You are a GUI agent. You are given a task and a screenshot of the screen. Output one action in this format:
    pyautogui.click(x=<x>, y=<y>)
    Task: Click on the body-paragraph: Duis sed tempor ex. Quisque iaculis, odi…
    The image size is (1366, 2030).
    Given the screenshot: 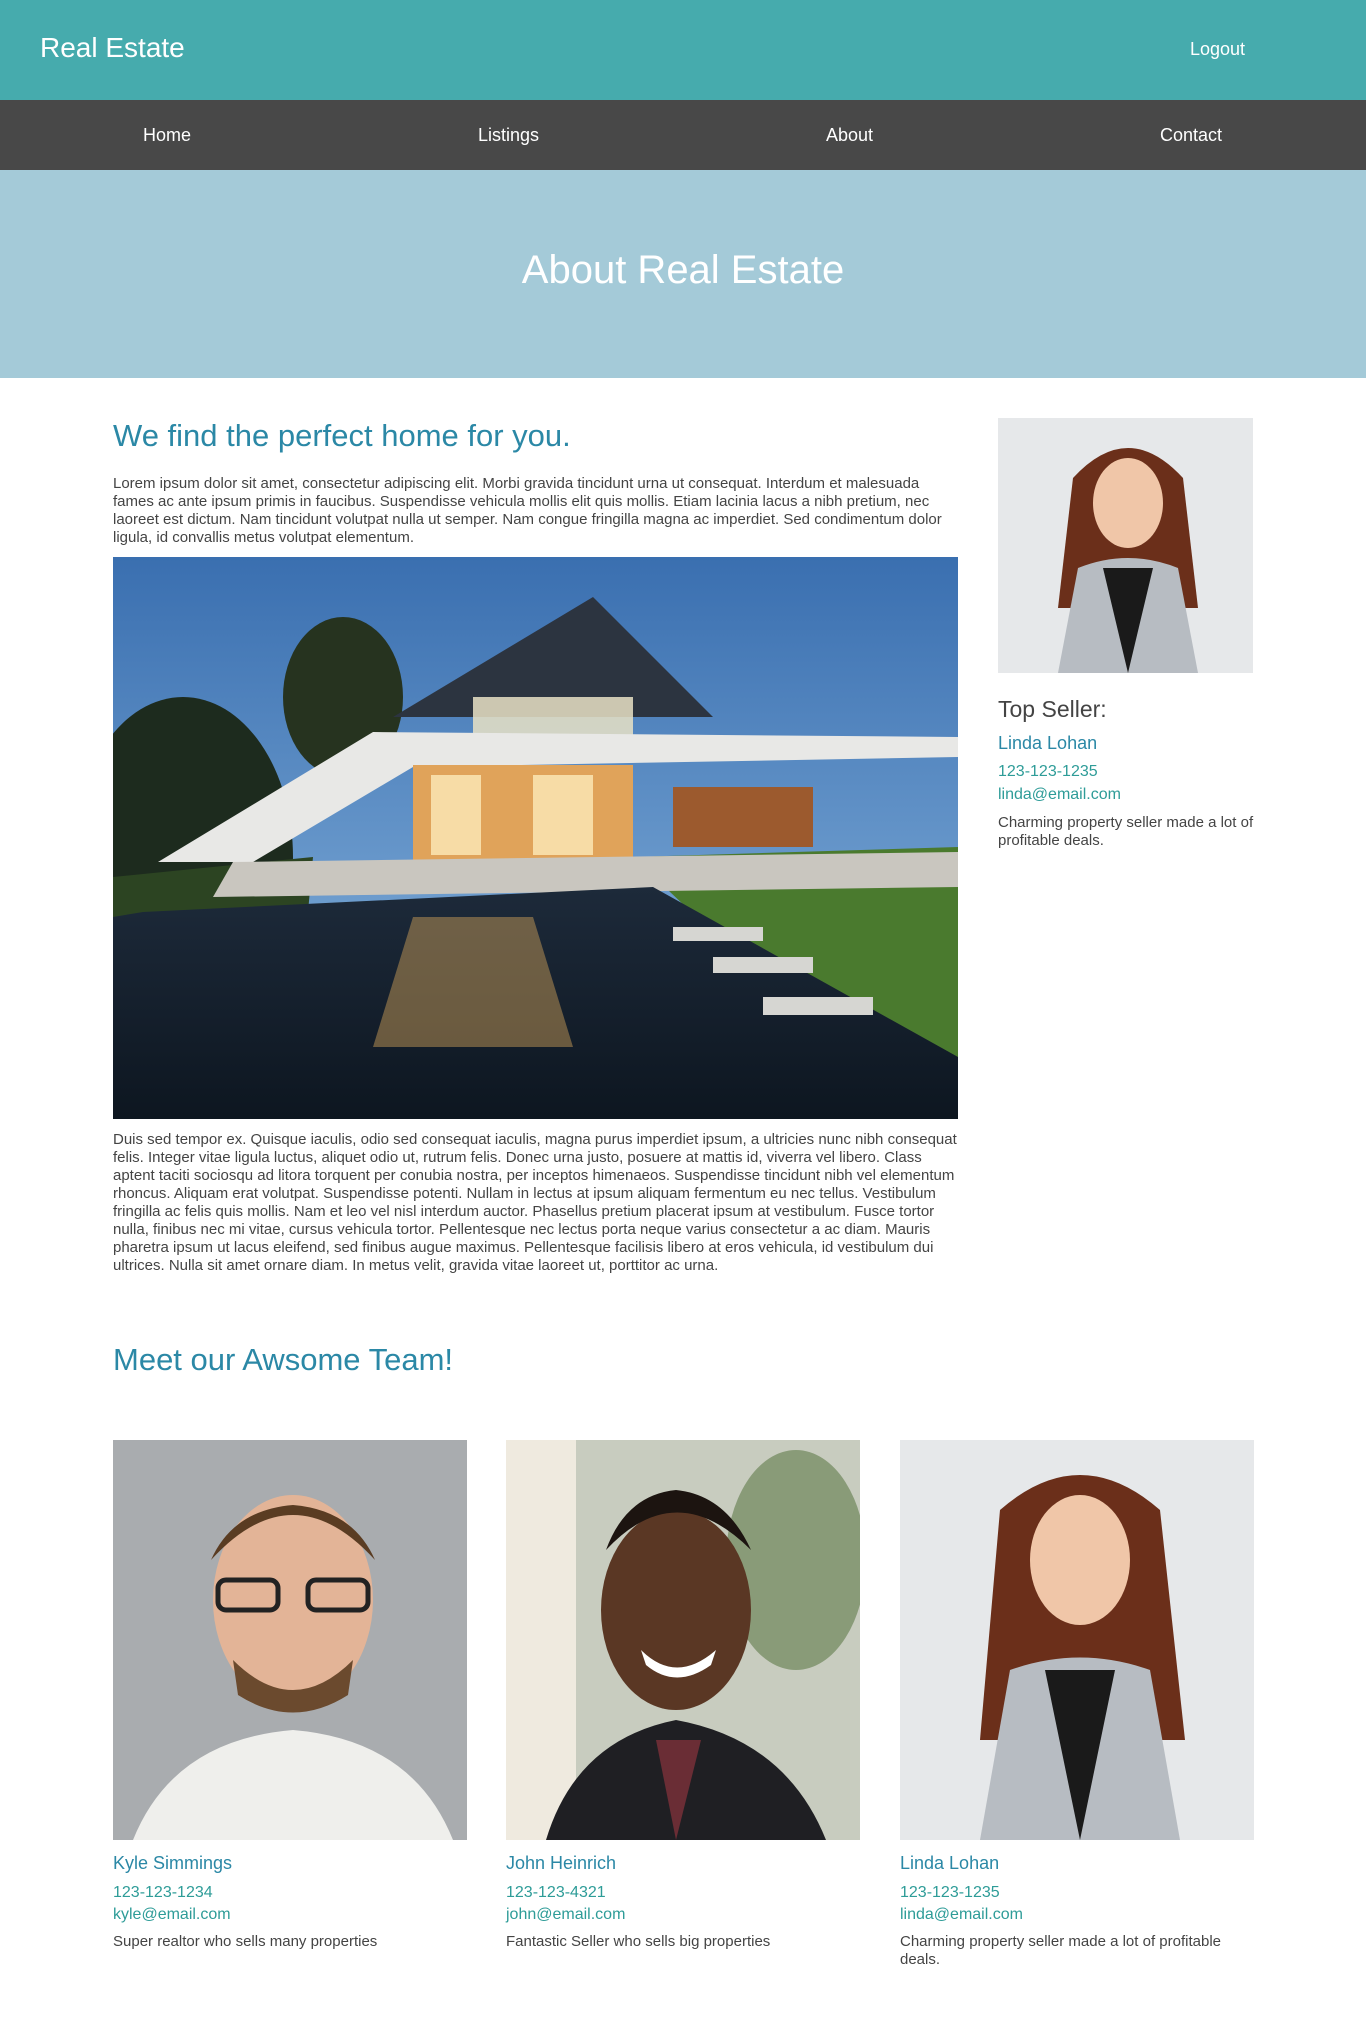 What is the action you would take?
    pyautogui.click(x=535, y=1202)
    